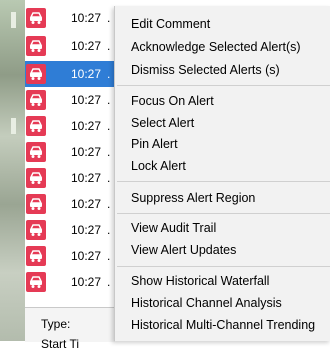  What do you see at coordinates (158, 166) in the screenshot?
I see `menu-item-lock-alert: Lock Alert` at bounding box center [158, 166].